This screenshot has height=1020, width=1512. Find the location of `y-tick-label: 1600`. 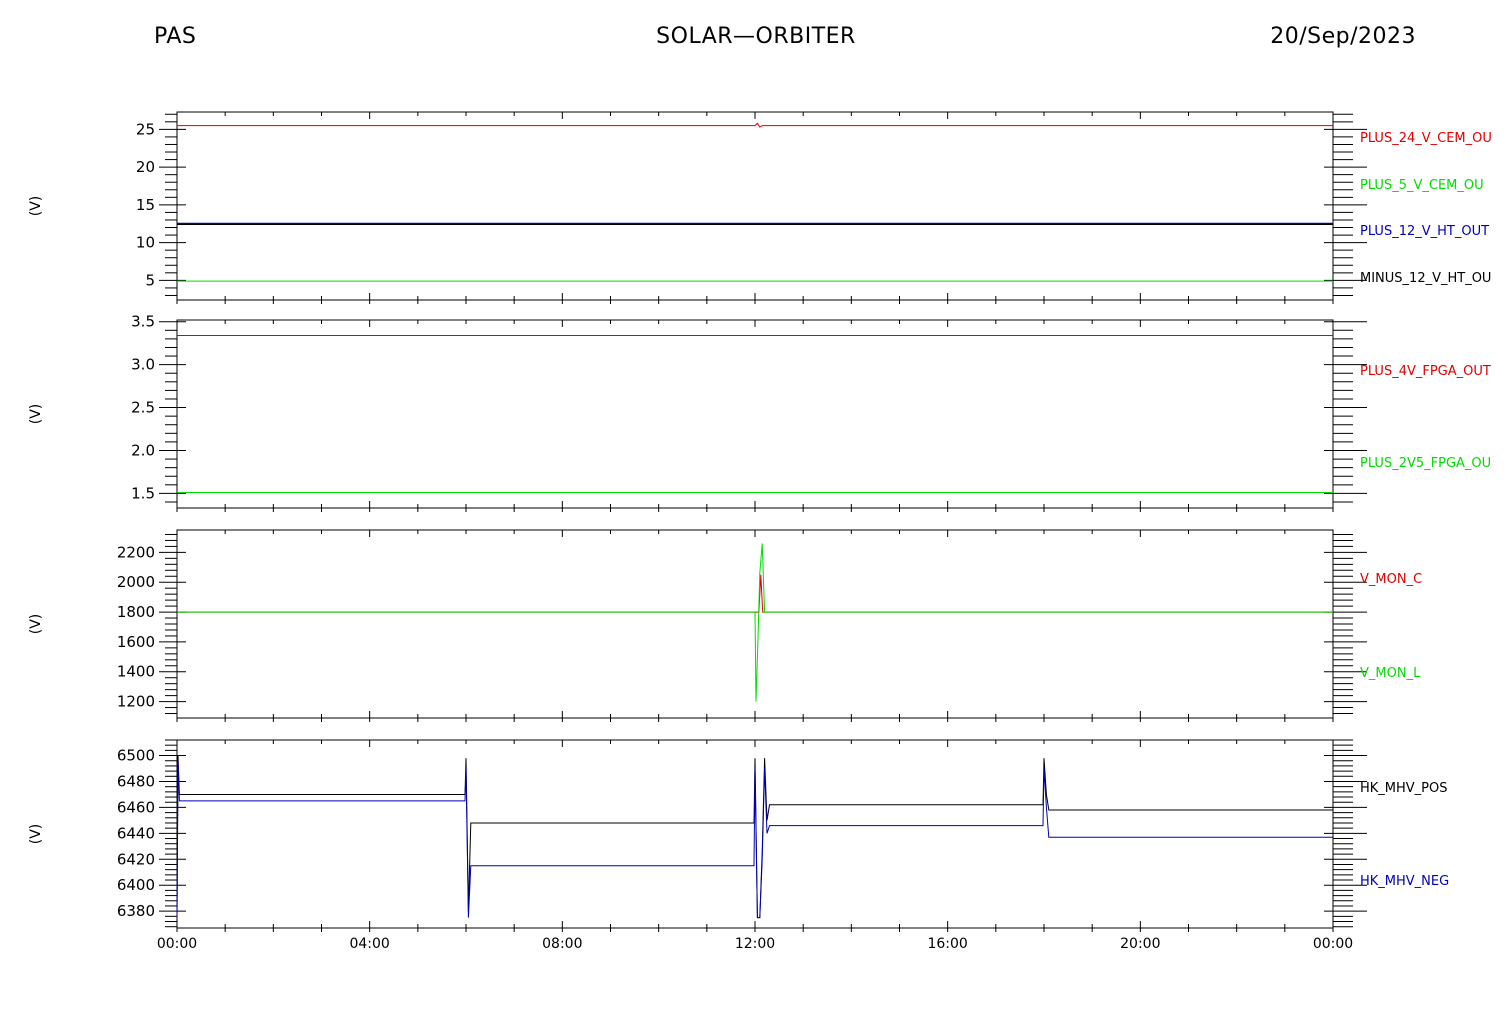

y-tick-label: 1600 is located at coordinates (136, 642).